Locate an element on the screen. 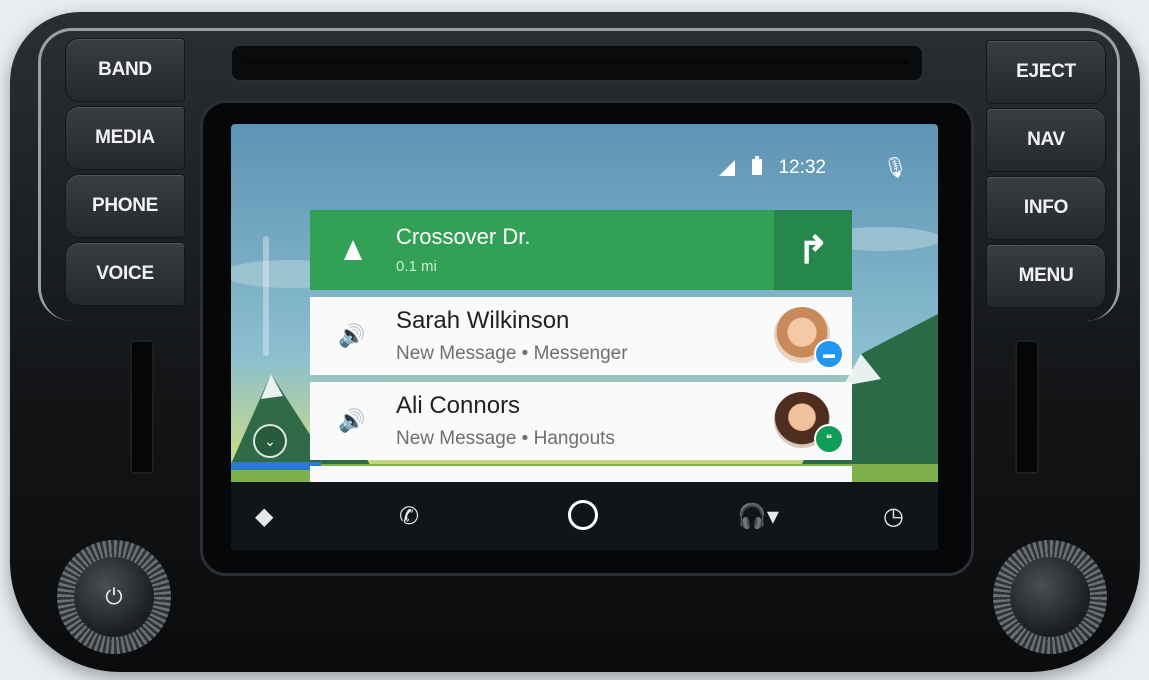  tuning-knob-cap is located at coordinates (1050, 597).